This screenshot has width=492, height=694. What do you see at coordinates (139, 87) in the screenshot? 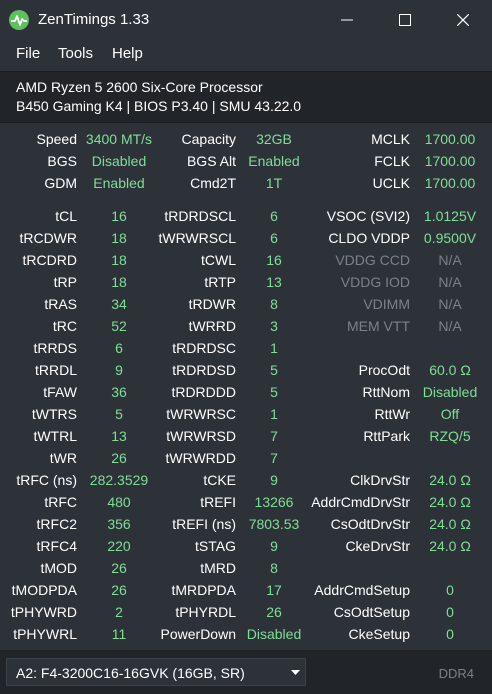
I see `cpu-name: AMD Ryzen 5 2600 Six-Core Processor` at bounding box center [139, 87].